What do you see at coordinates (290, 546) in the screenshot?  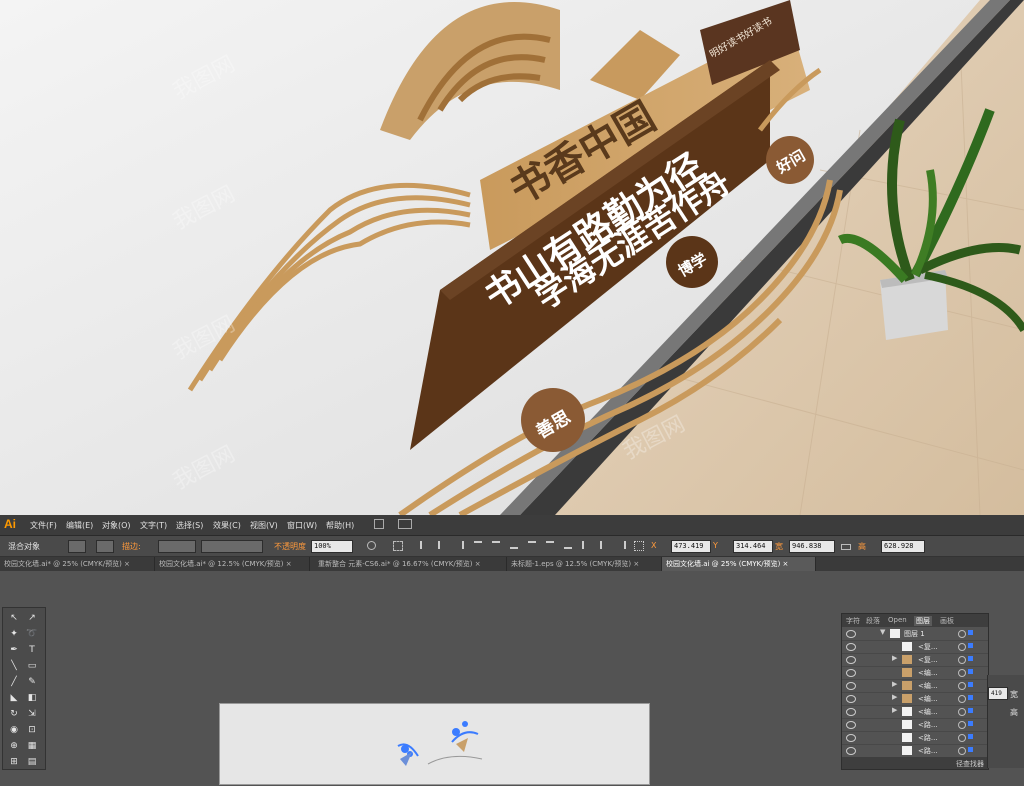 I see `opacity-label: 不透明度` at bounding box center [290, 546].